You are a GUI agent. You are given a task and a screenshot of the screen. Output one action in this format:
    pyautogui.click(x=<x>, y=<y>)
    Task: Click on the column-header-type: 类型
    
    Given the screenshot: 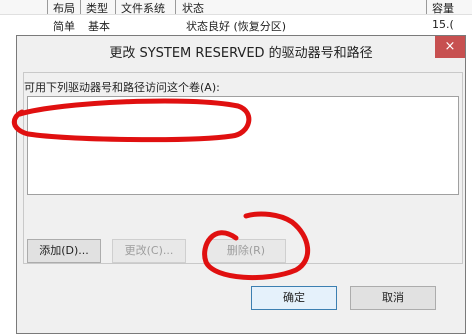 What is the action you would take?
    pyautogui.click(x=97, y=8)
    